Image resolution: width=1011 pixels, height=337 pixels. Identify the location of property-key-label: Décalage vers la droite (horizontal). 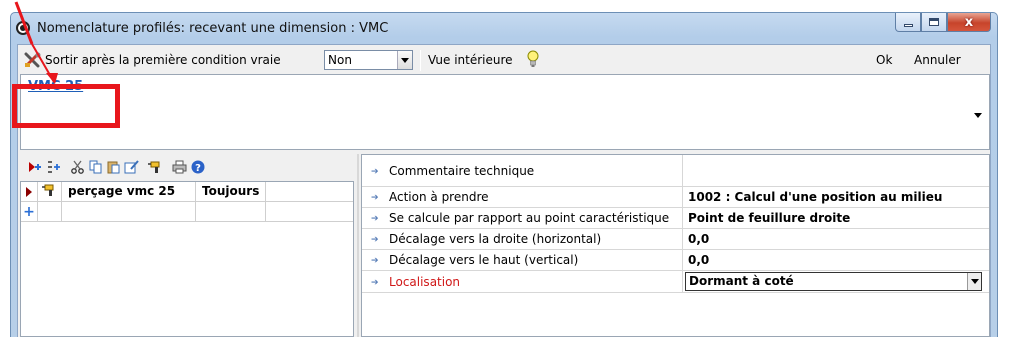
(495, 239).